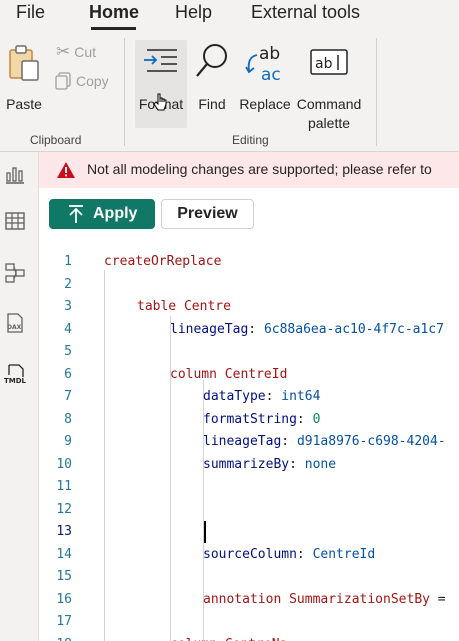 The image size is (459, 641). What do you see at coordinates (249, 487) in the screenshot?
I see `code-line: 11` at bounding box center [249, 487].